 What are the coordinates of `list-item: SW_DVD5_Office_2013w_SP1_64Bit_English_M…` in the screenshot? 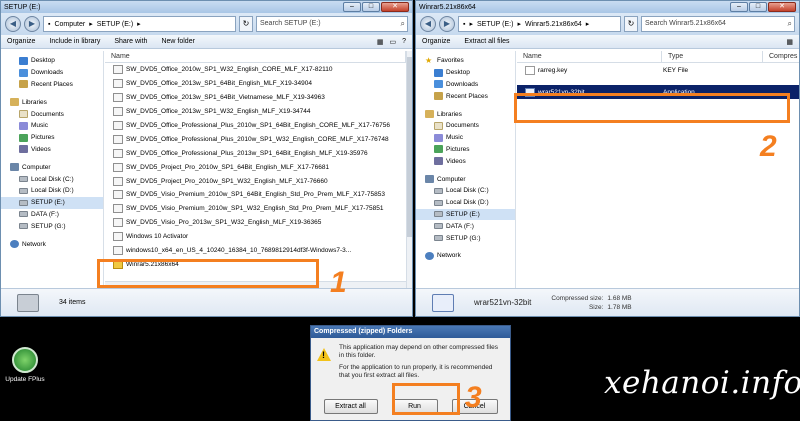 It's located at (255, 84).